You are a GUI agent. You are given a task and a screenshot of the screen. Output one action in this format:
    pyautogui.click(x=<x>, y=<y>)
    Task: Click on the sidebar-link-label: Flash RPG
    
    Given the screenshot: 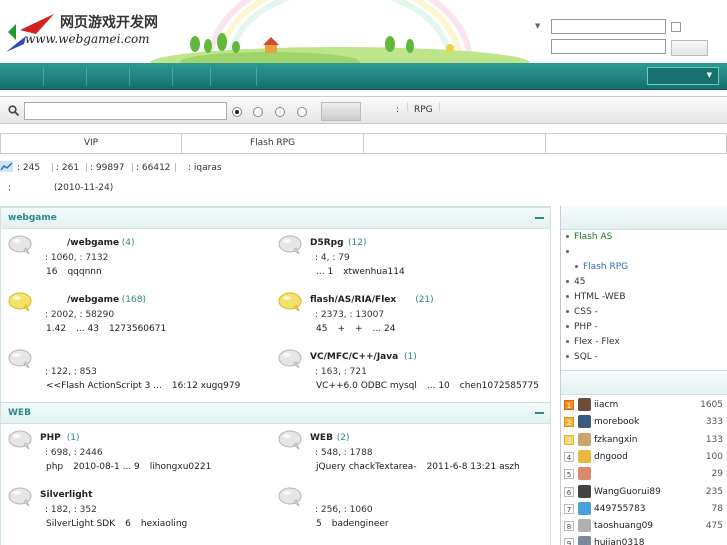 What is the action you would take?
    pyautogui.click(x=605, y=267)
    